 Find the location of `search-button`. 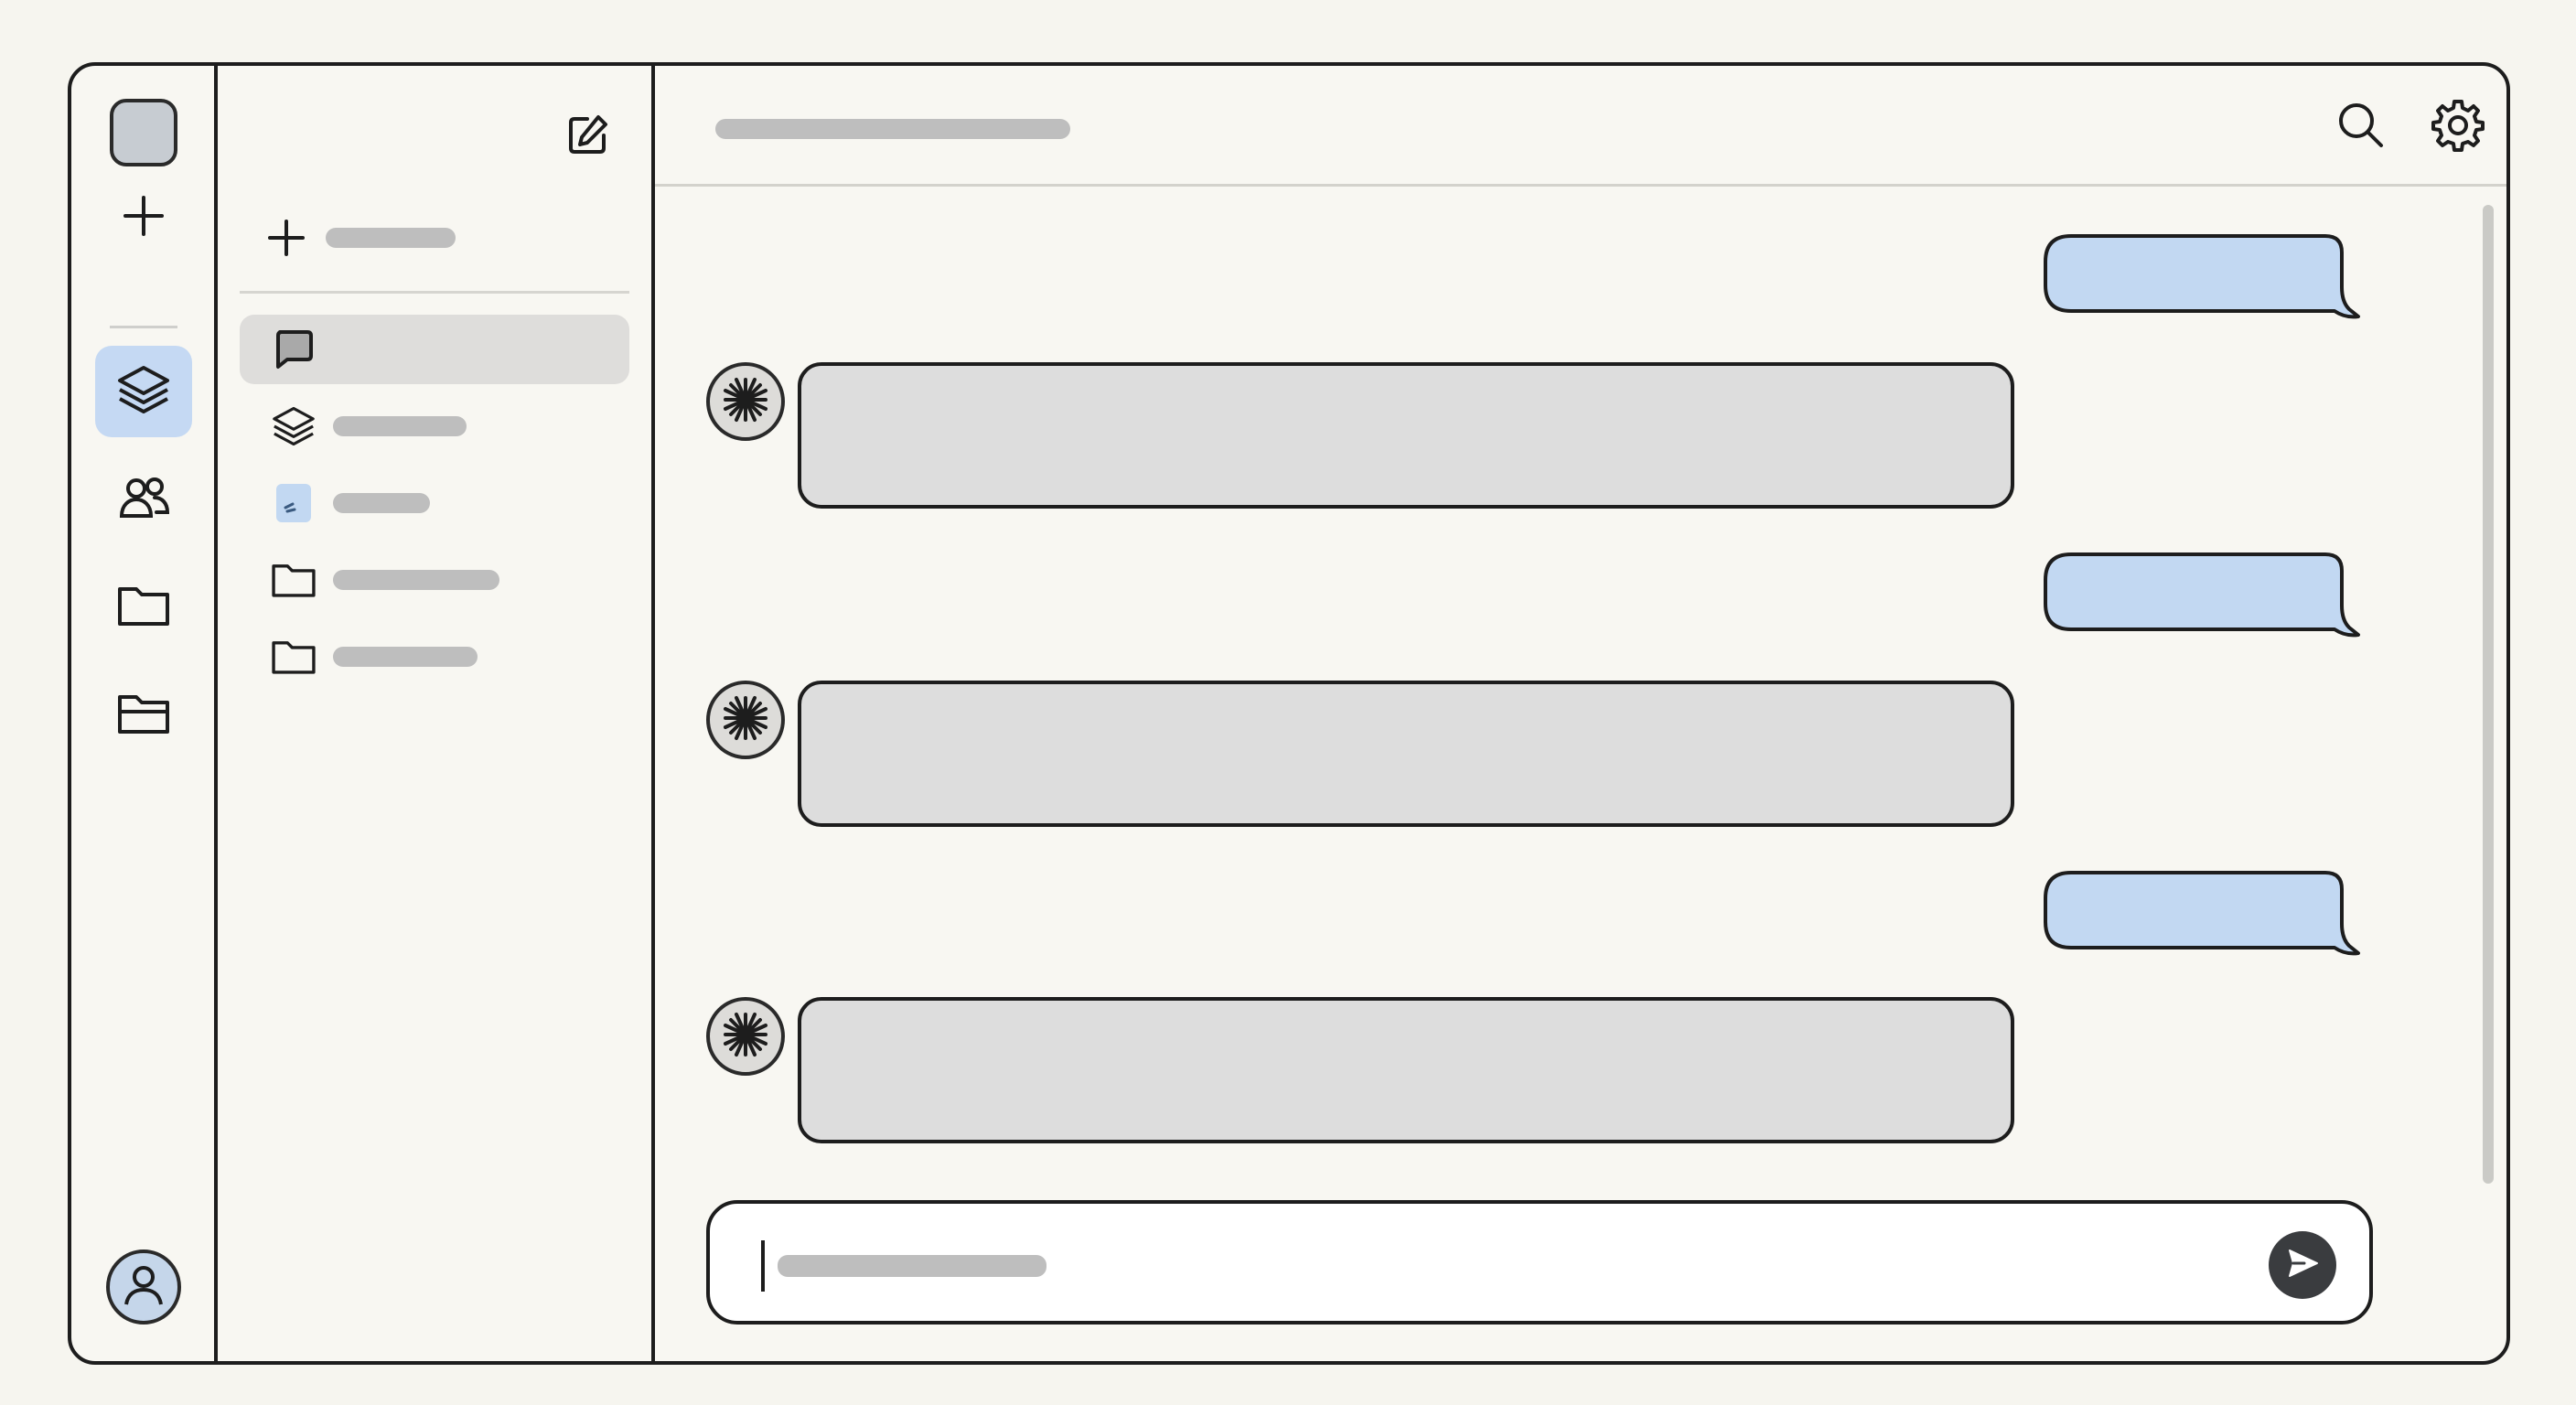

search-button is located at coordinates (2361, 127).